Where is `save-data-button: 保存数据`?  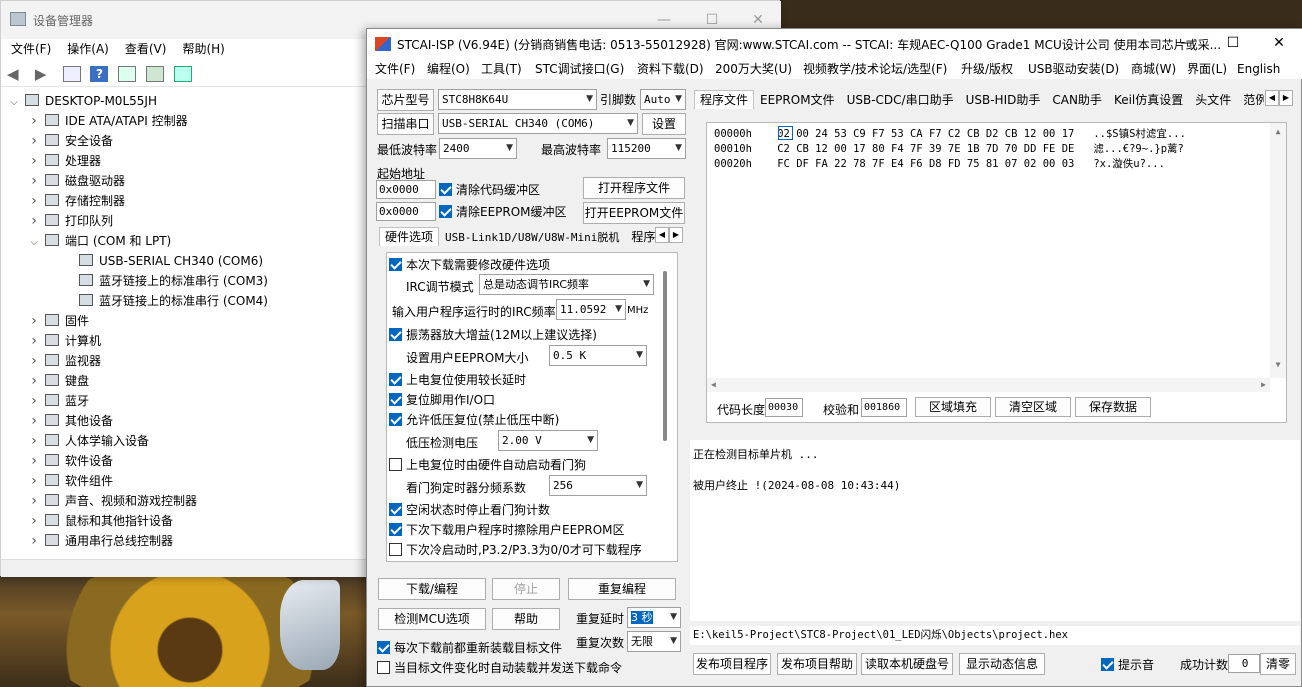
save-data-button: 保存数据 is located at coordinates (1113, 407).